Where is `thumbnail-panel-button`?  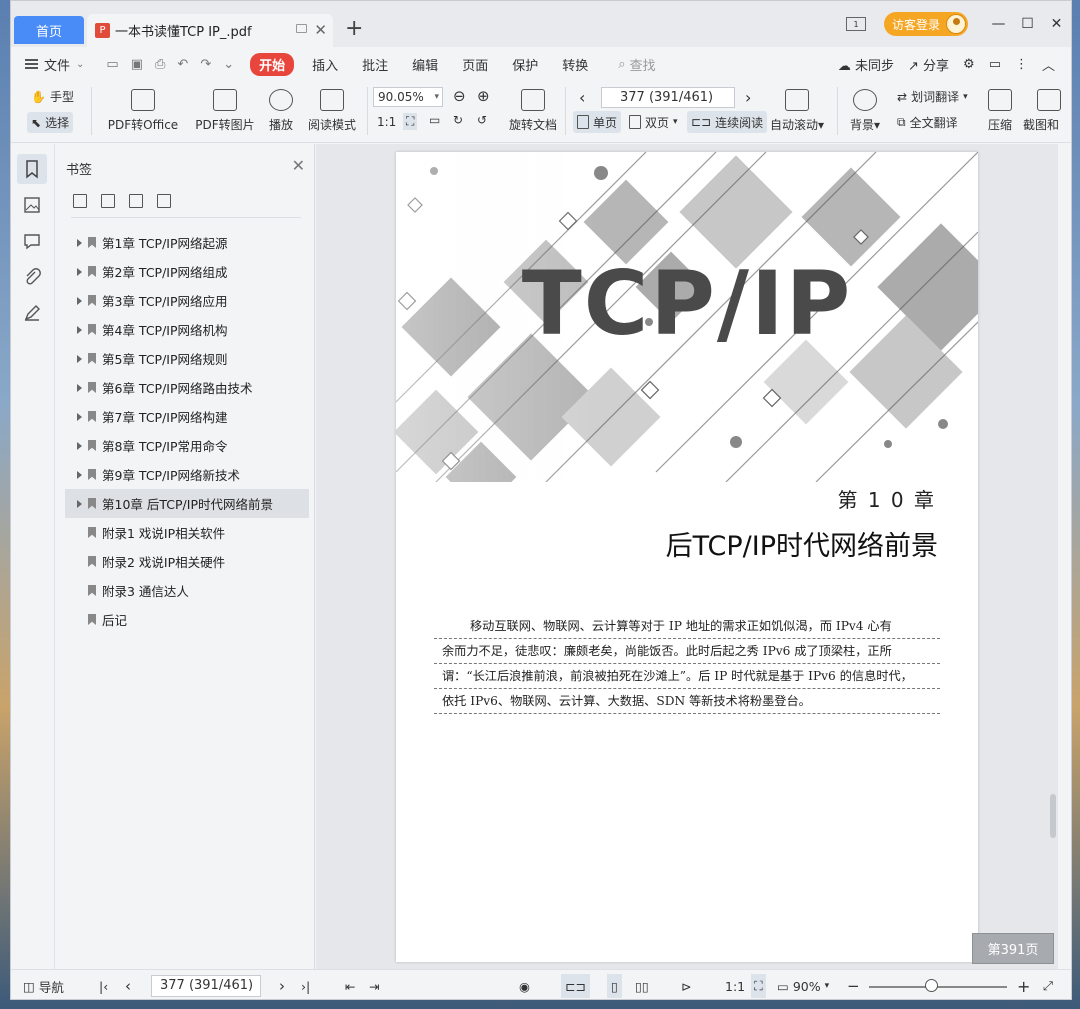 thumbnail-panel-button is located at coordinates (32, 205).